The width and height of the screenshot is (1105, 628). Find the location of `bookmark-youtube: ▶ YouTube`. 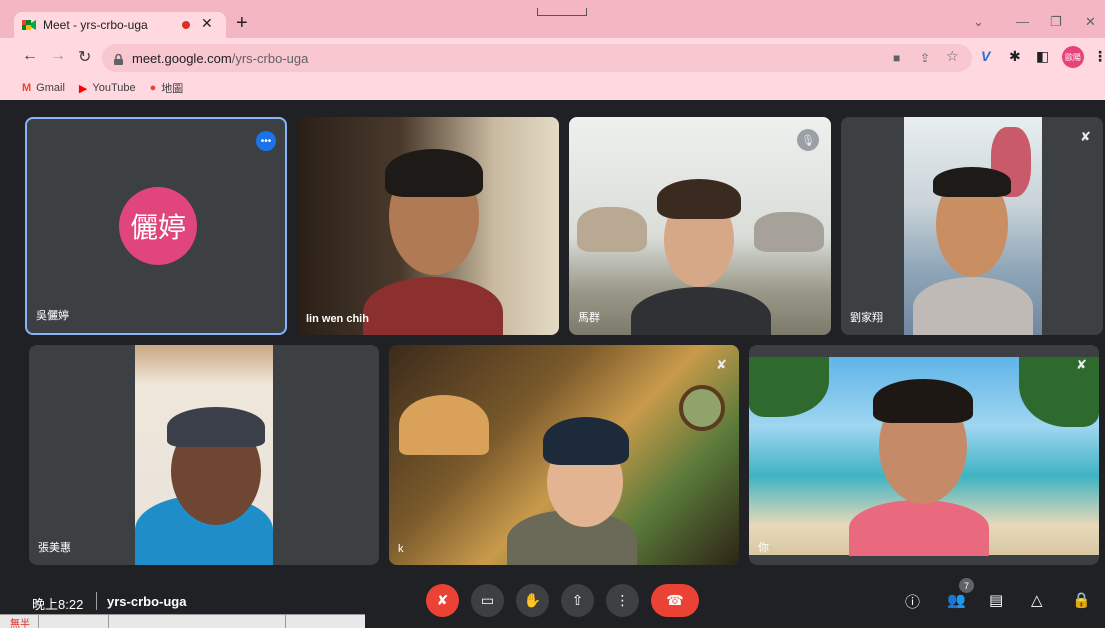

bookmark-youtube: ▶ YouTube is located at coordinates (107, 88).